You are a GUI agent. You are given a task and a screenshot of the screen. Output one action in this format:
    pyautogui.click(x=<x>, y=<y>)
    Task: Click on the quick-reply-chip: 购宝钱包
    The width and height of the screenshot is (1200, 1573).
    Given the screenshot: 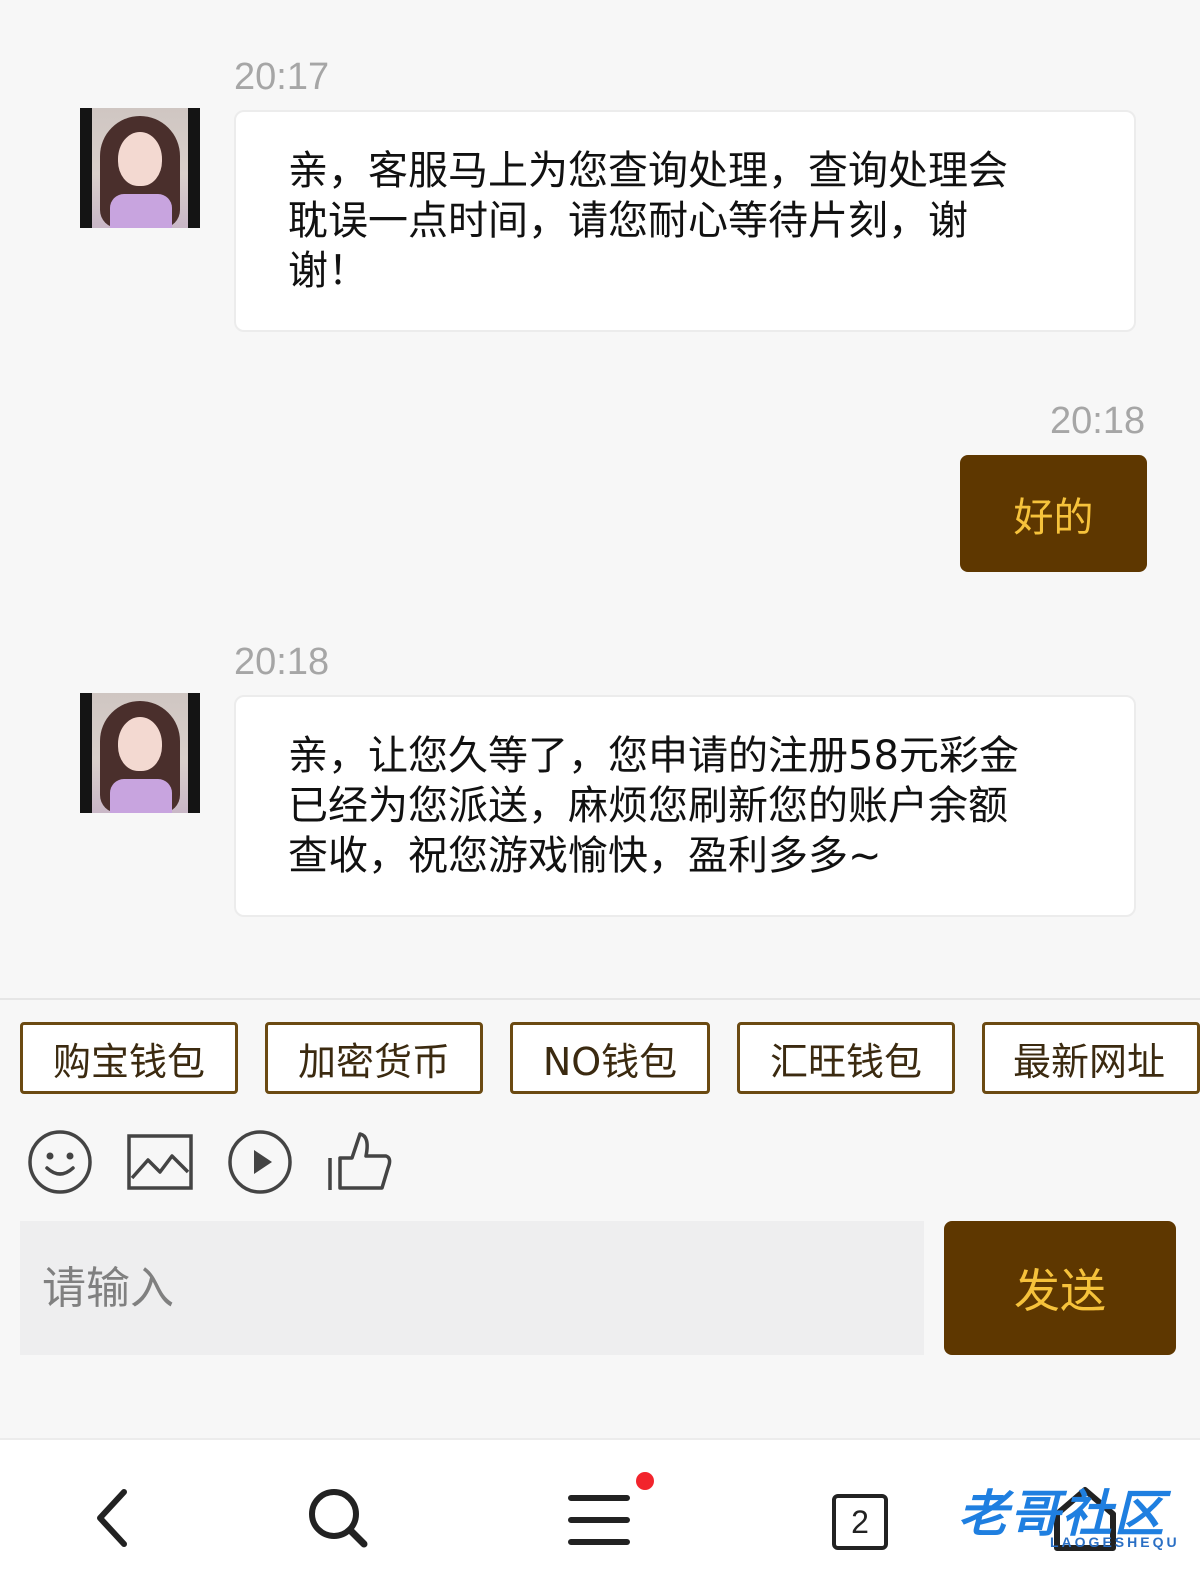 What is the action you would take?
    pyautogui.click(x=129, y=1058)
    